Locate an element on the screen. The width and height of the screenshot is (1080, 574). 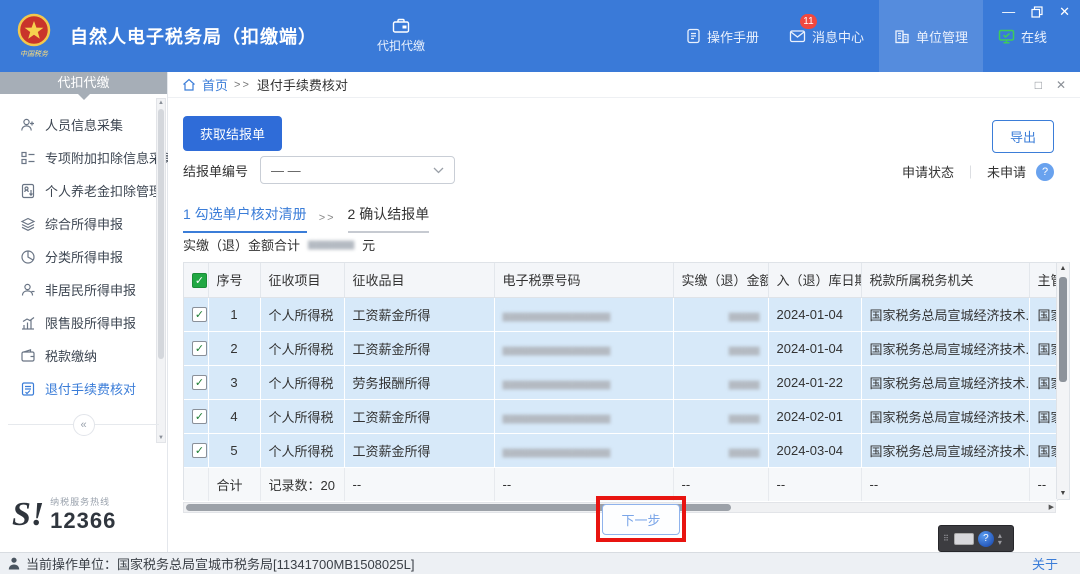
online-monitor-icon is located at coordinates (1006, 36).